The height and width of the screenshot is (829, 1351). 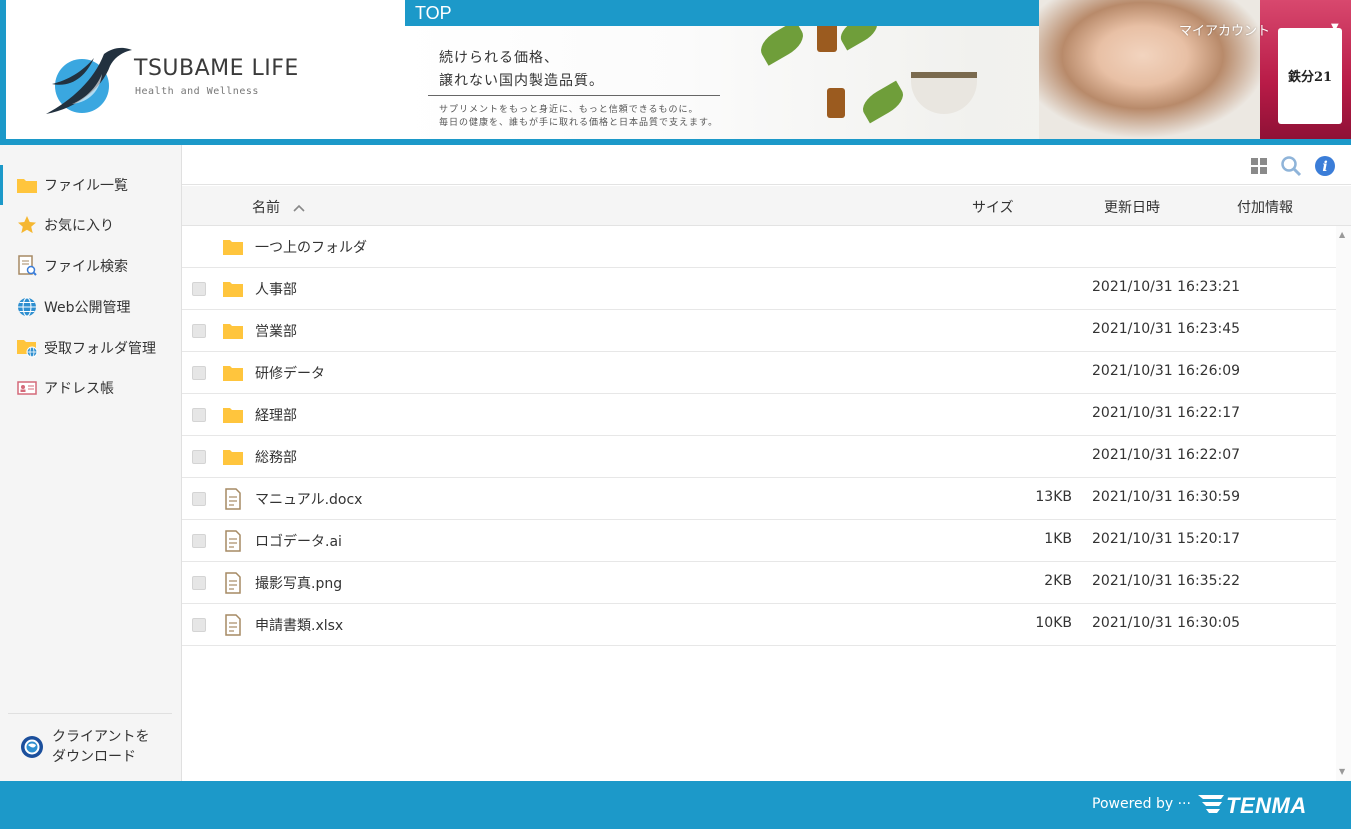 I want to click on file-name: 撮影写真.png, so click(x=298, y=583).